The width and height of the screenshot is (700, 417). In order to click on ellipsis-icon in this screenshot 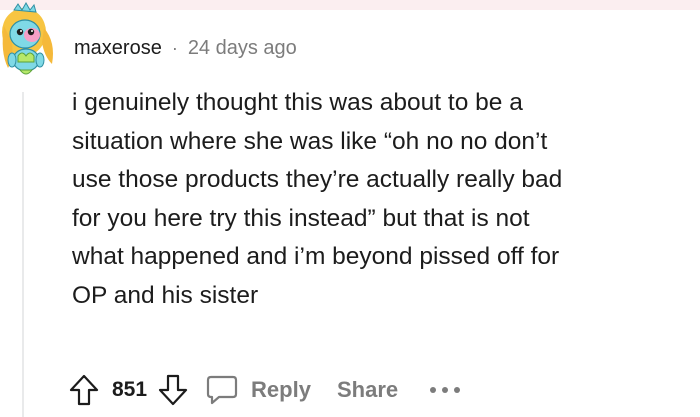, I will do `click(445, 390)`.